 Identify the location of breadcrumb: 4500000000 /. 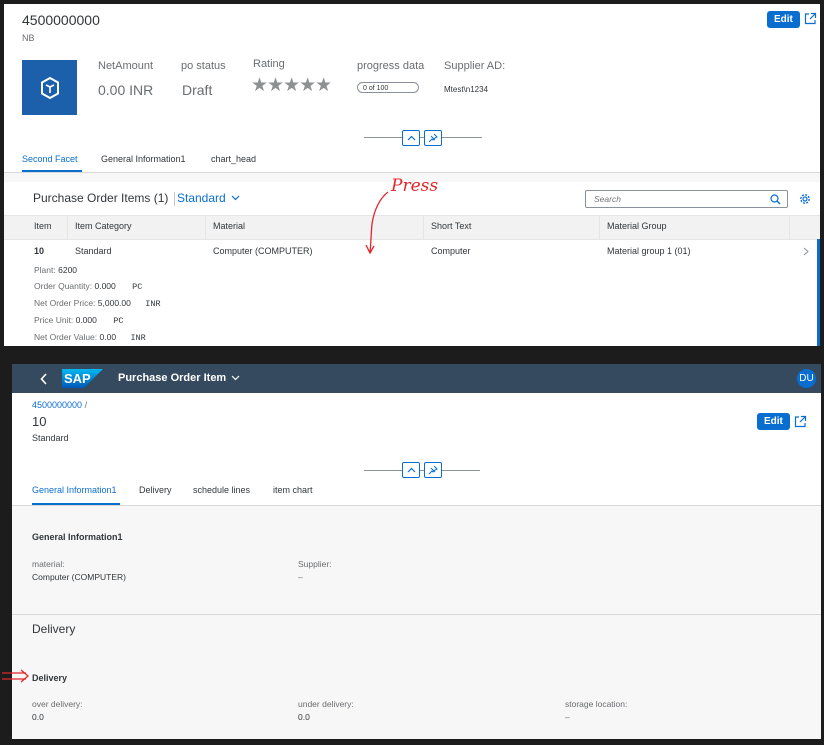
(59, 405).